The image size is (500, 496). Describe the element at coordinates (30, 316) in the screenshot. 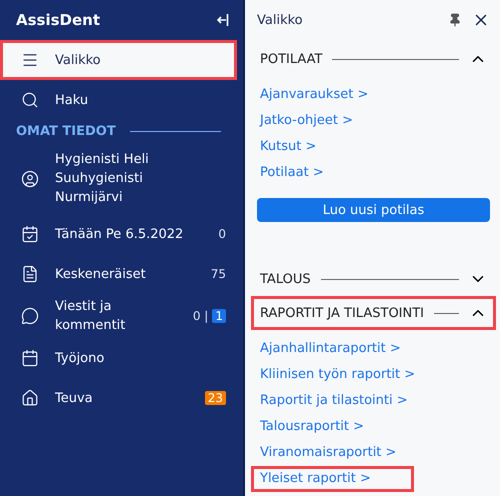

I see `chat-bubble-icon` at that location.